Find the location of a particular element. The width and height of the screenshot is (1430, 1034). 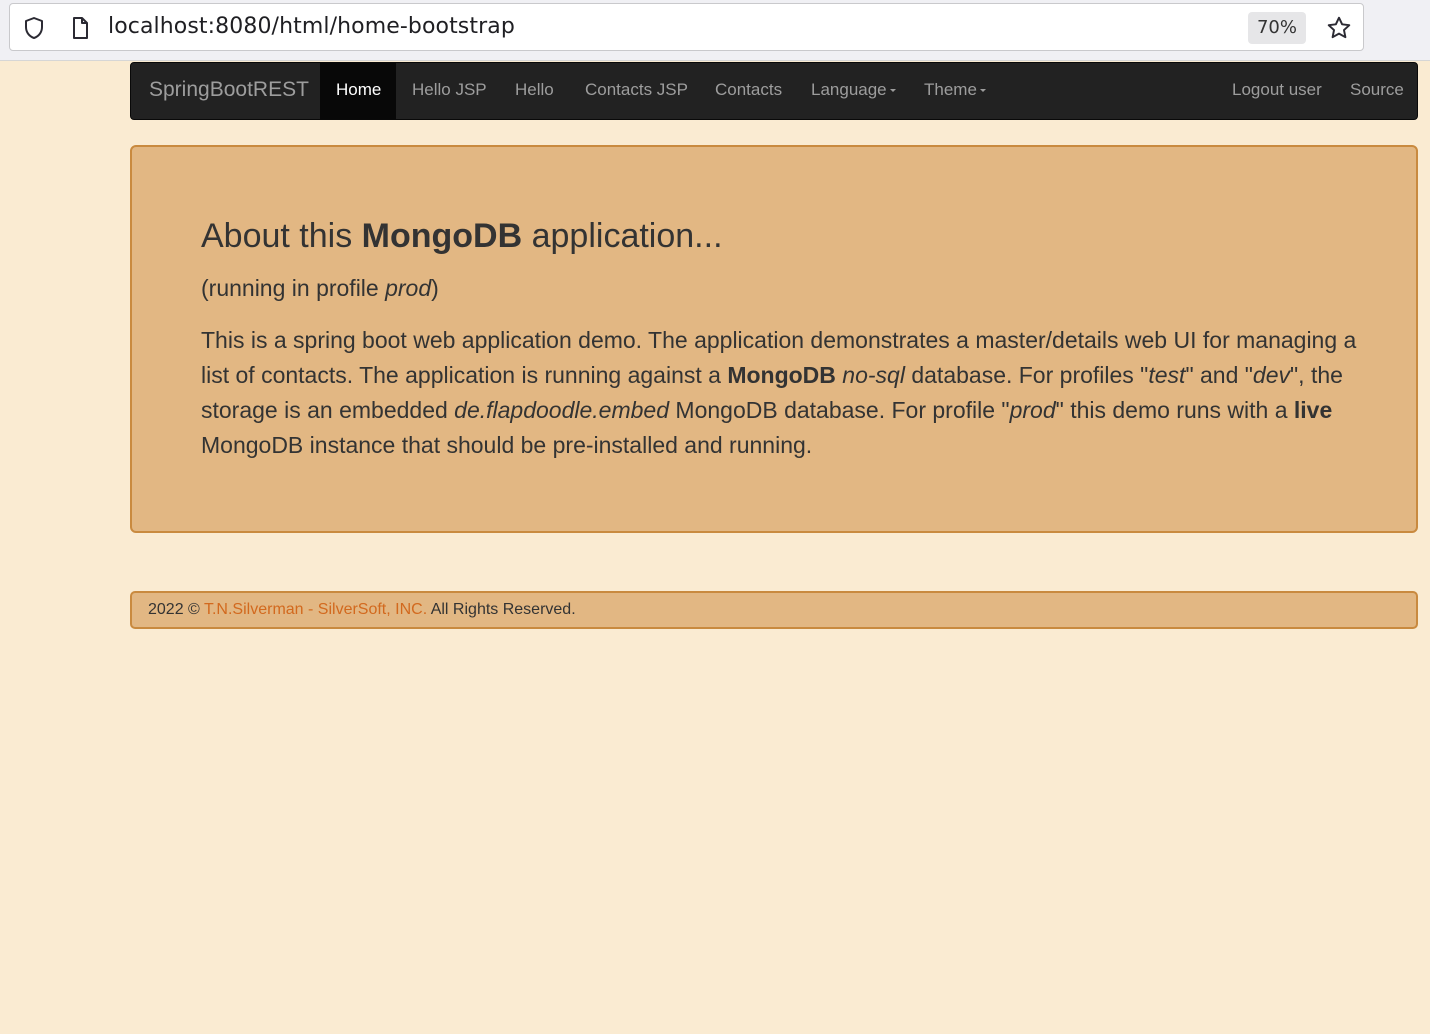

desc-italic: no-sql is located at coordinates (873, 375).